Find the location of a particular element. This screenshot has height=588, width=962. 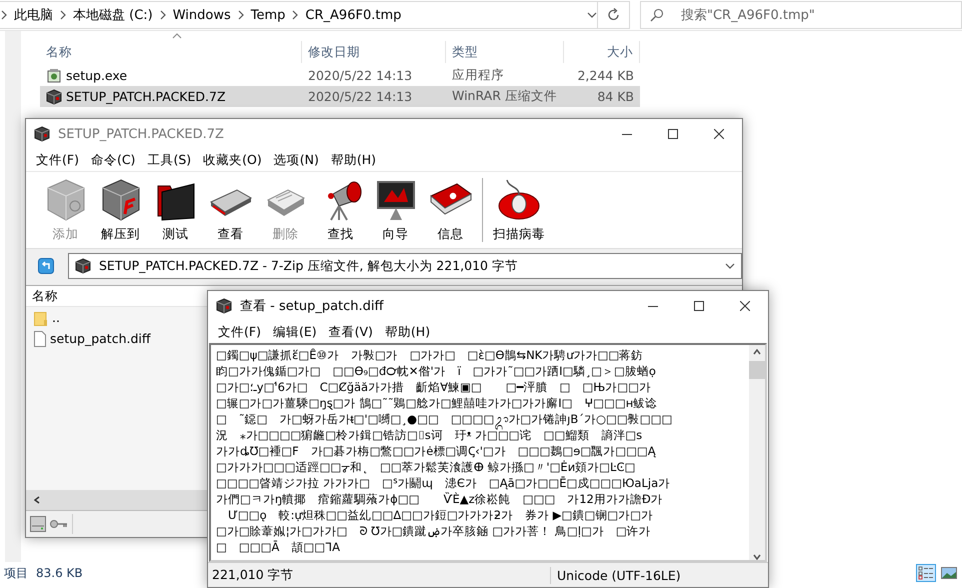

window-title: 查看 - setup_patch.diff is located at coordinates (312, 306).